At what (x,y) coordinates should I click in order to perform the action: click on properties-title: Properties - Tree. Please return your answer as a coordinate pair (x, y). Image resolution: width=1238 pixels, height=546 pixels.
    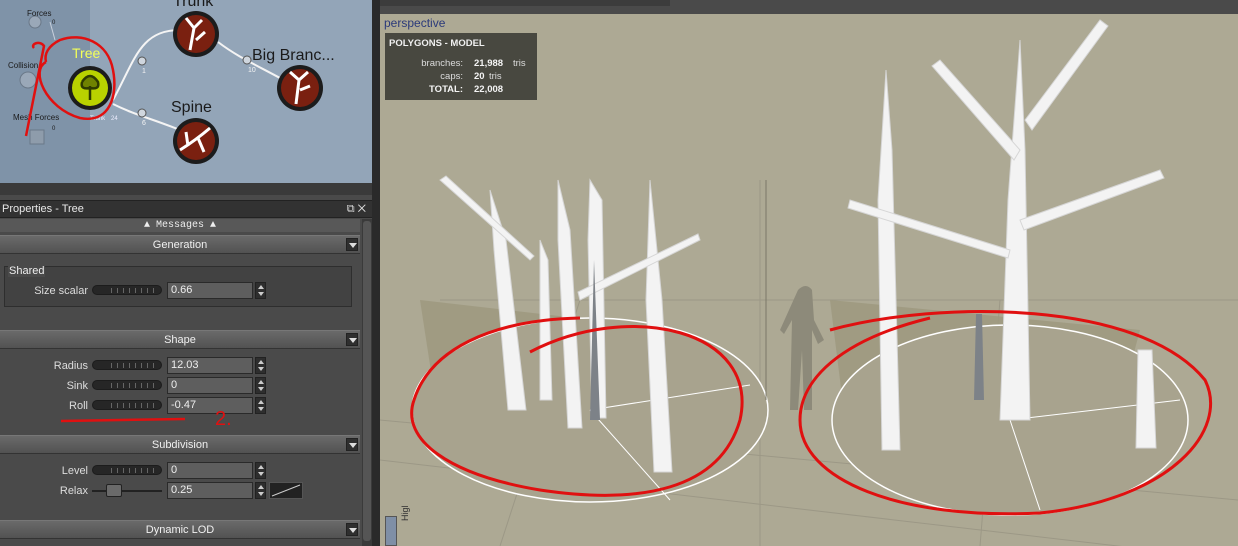
    Looking at the image, I should click on (43, 209).